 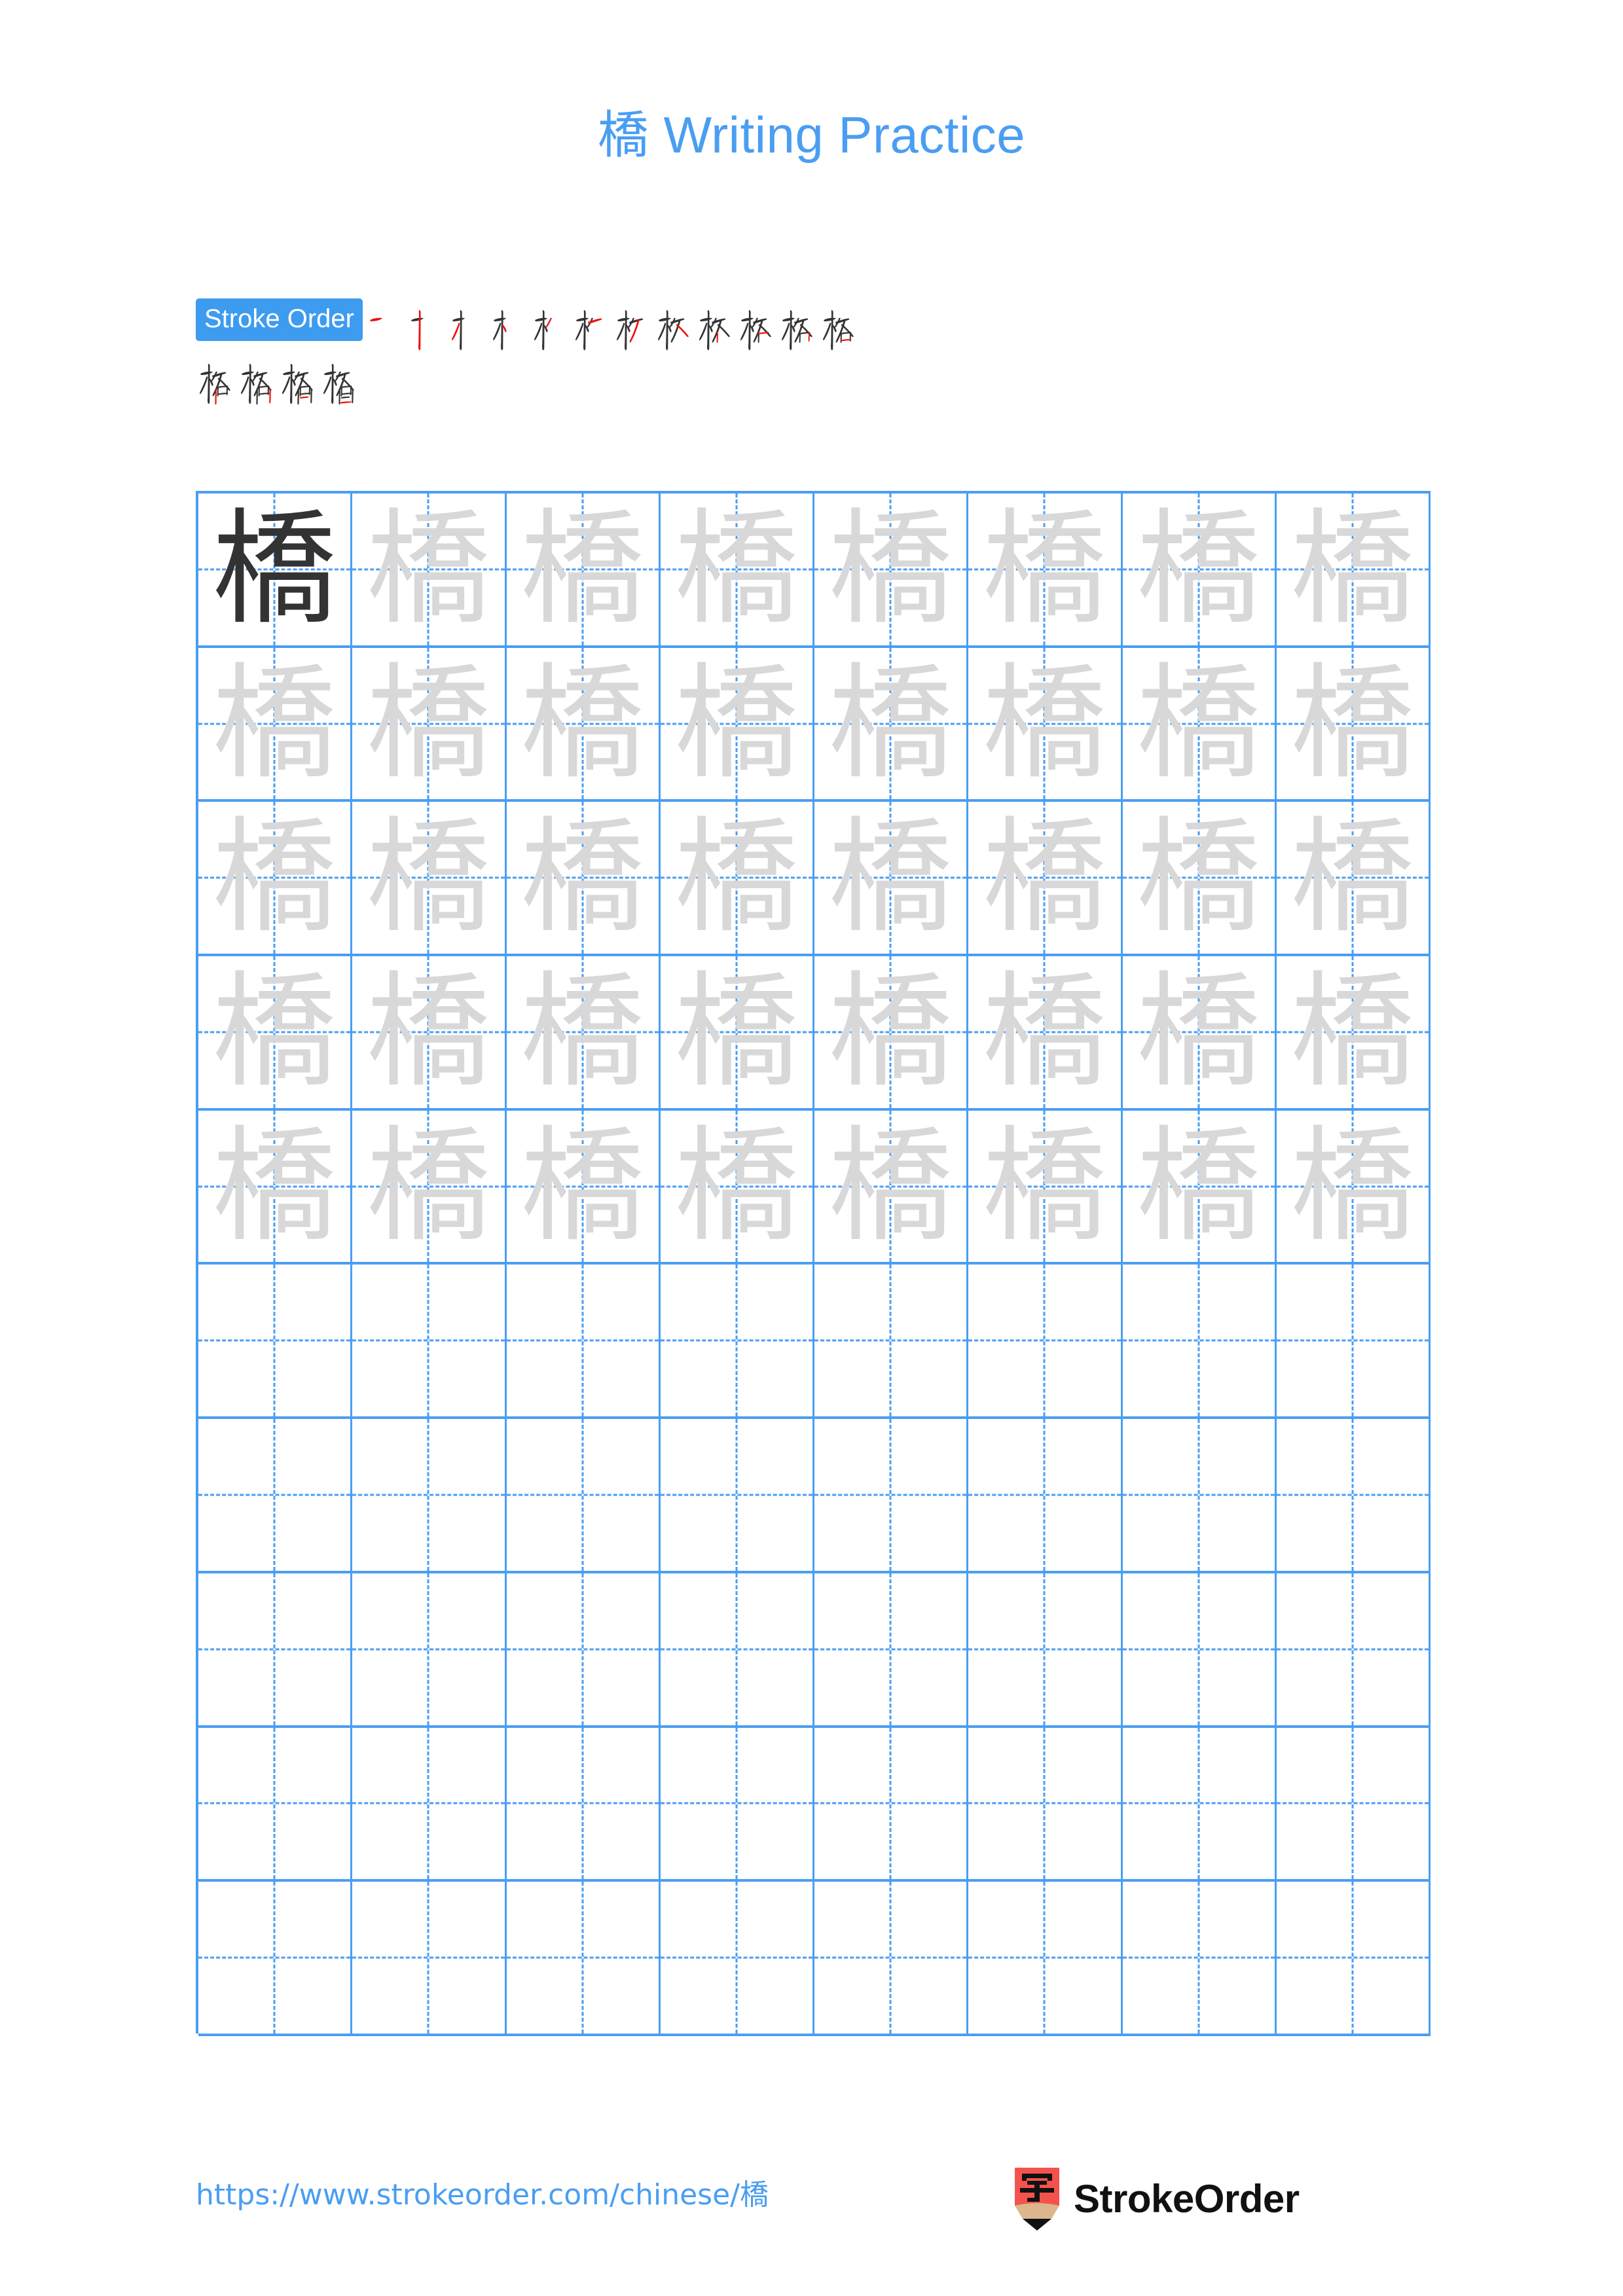 I want to click on practice-cell-r10-c6, so click(x=1045, y=1958).